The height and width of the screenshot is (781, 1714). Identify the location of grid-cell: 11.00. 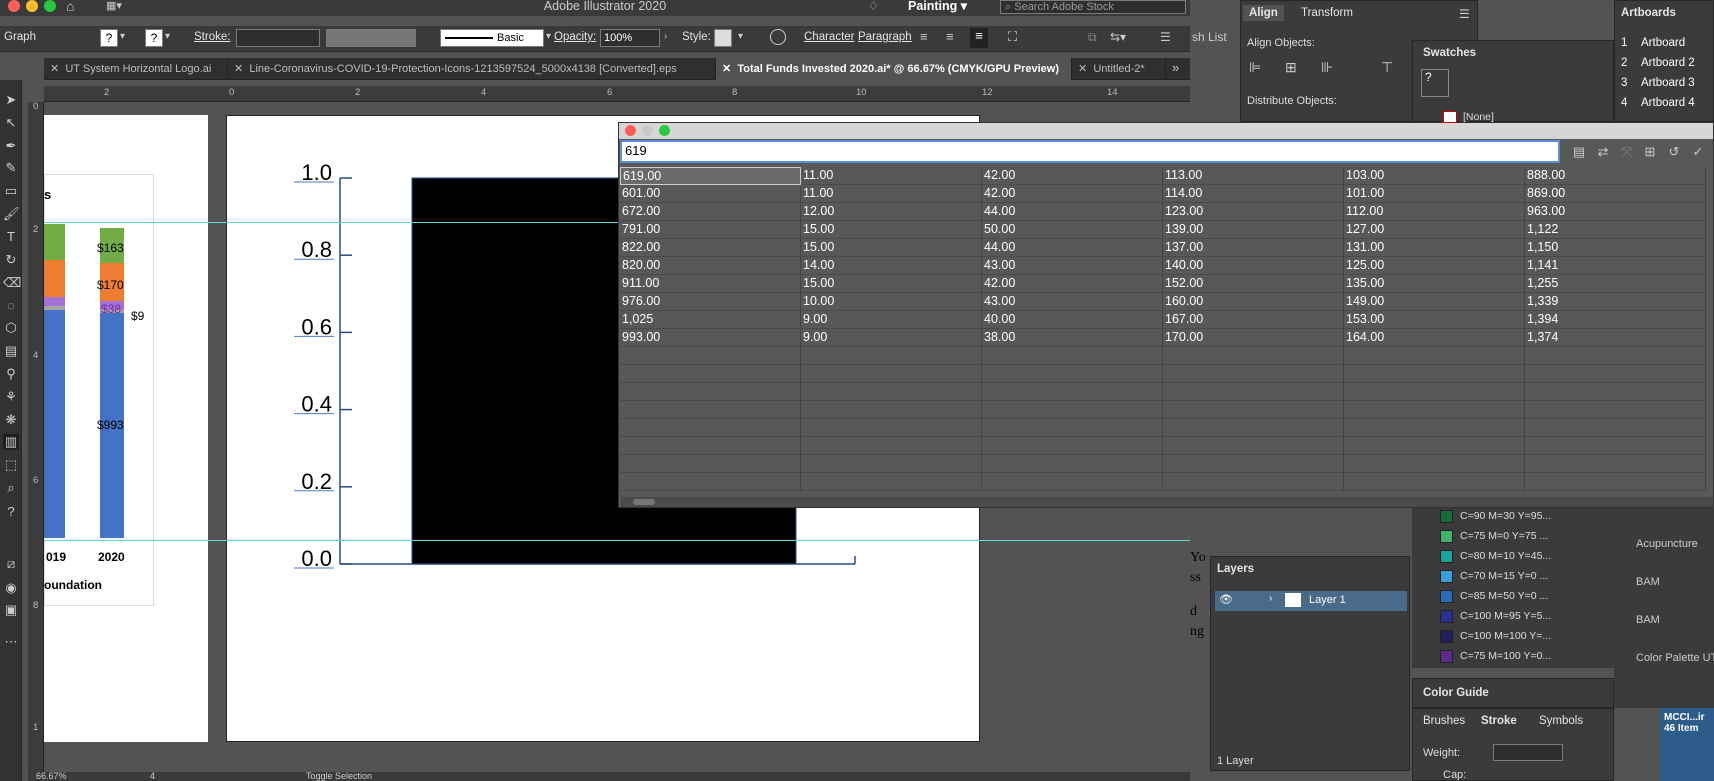
(891, 194).